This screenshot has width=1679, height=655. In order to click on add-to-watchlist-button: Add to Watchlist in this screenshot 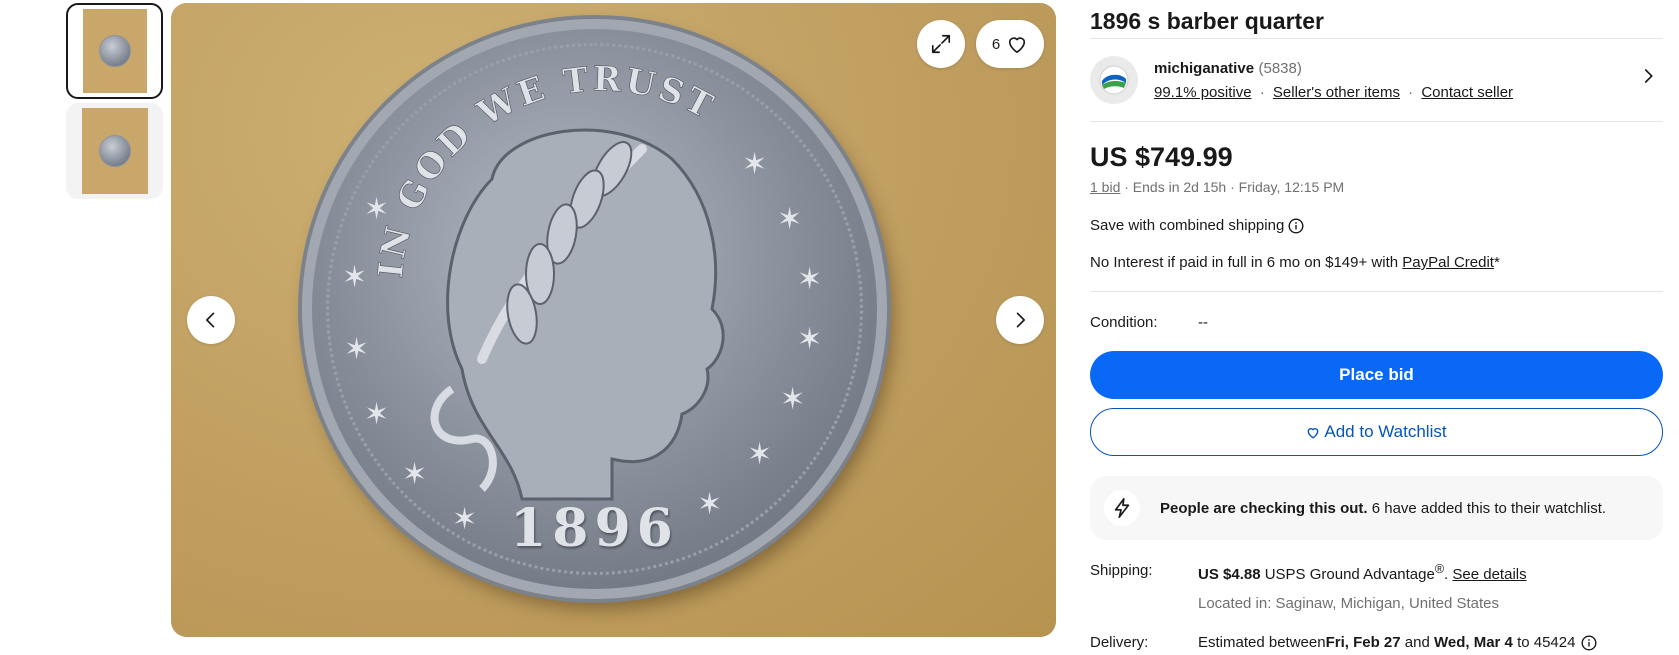, I will do `click(1376, 432)`.